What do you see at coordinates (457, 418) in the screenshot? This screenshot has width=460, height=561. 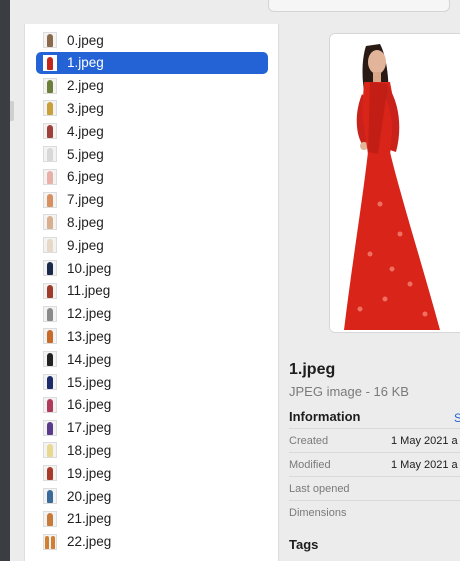 I see `show-more-link: S` at bounding box center [457, 418].